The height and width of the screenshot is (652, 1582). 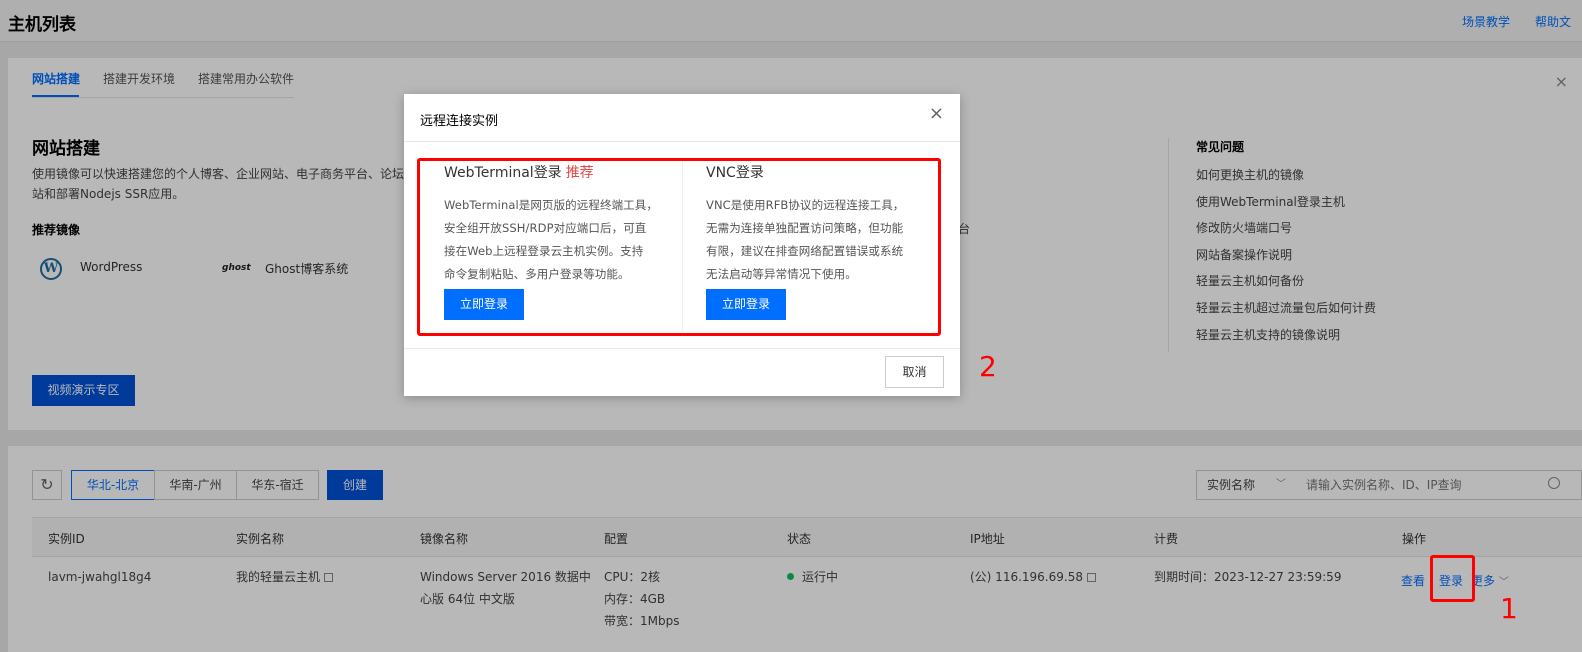 I want to click on annotation-step-1: 1, so click(x=1509, y=608).